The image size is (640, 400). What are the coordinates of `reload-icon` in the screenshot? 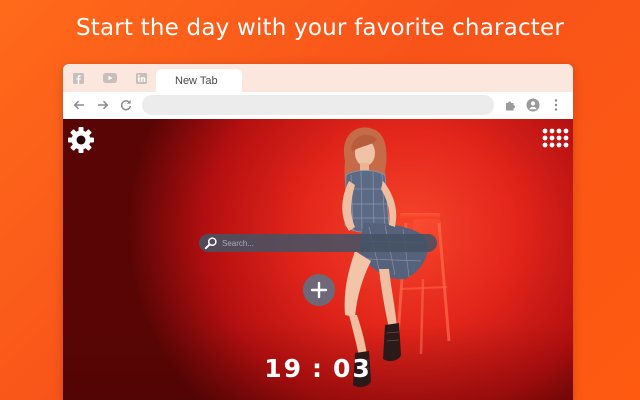 It's located at (126, 105).